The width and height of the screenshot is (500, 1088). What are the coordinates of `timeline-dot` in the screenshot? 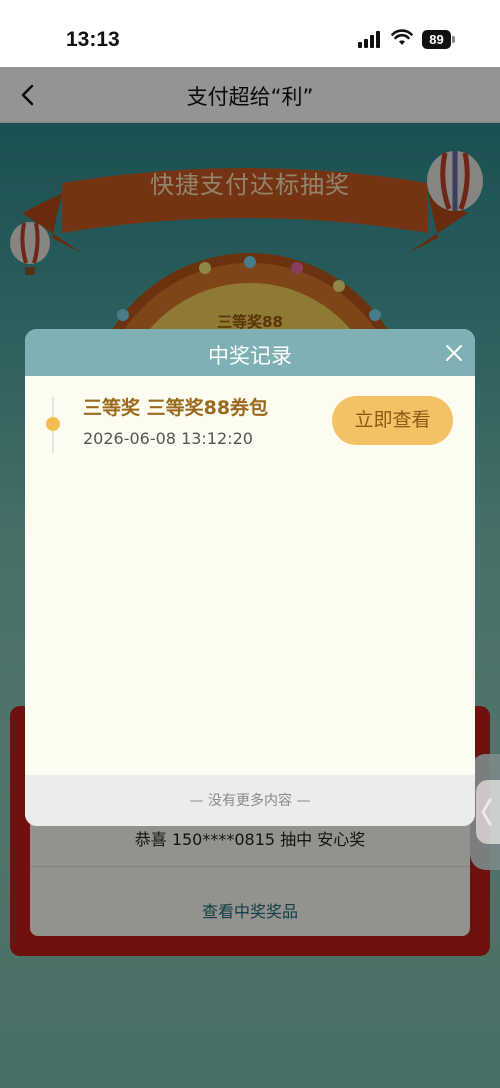 It's located at (53, 424).